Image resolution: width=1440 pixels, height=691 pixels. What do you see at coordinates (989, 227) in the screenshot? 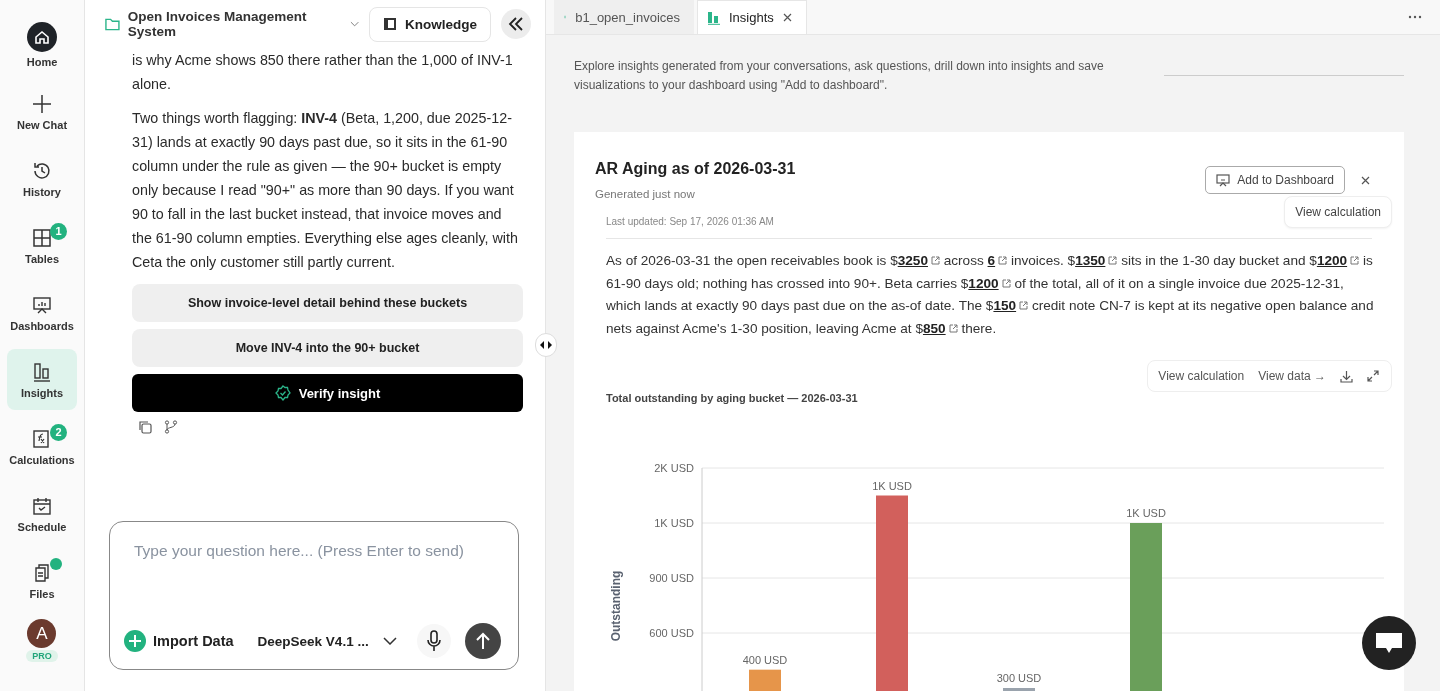
I see `last-updated-text: Last updated: Sep 17, 2026 01:36 AM` at bounding box center [989, 227].